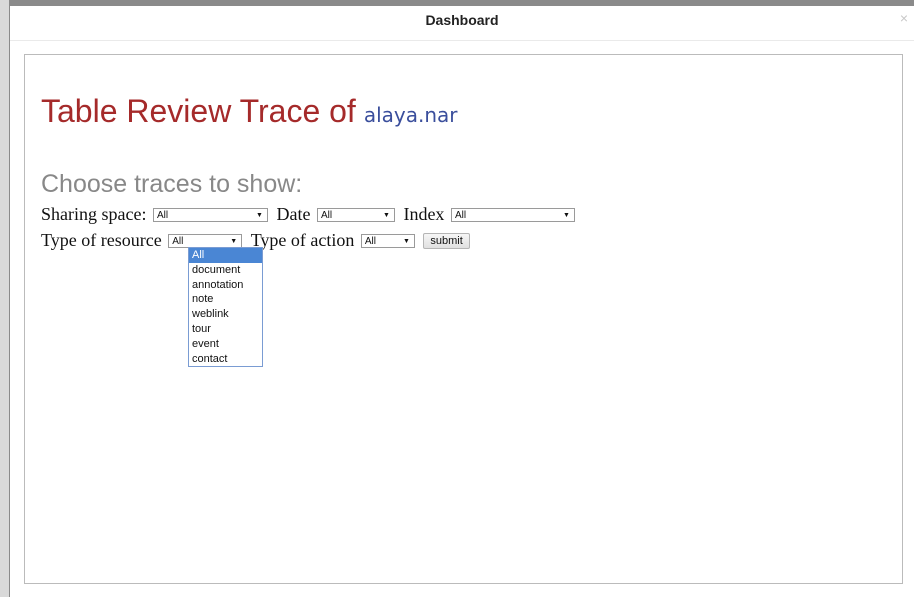 This screenshot has height=597, width=914. What do you see at coordinates (172, 184) in the screenshot?
I see `section-heading: Choose traces to show:` at bounding box center [172, 184].